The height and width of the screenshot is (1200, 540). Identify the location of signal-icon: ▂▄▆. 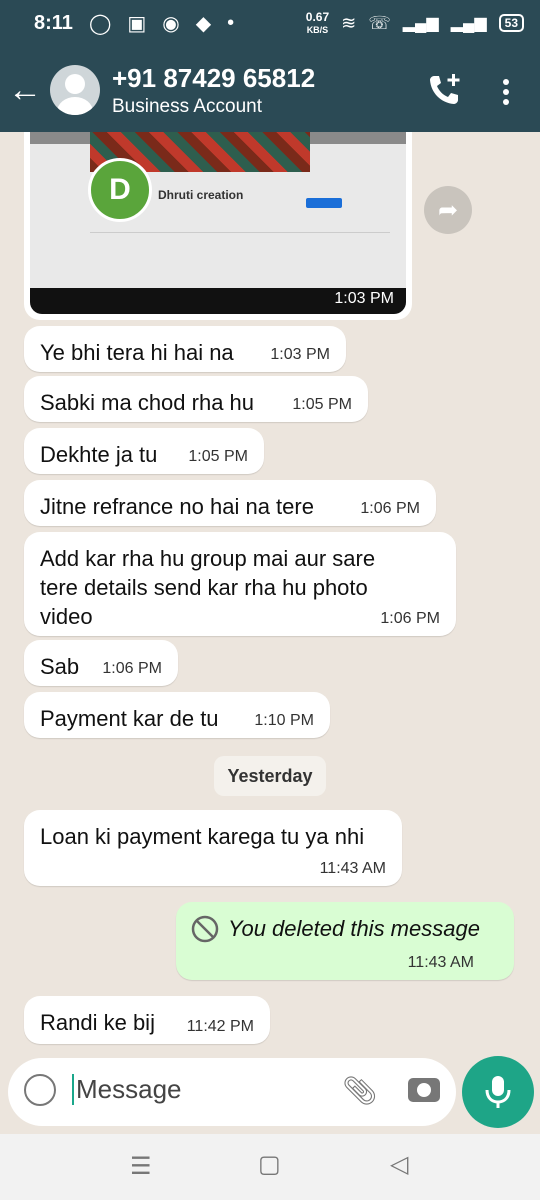
(420, 23).